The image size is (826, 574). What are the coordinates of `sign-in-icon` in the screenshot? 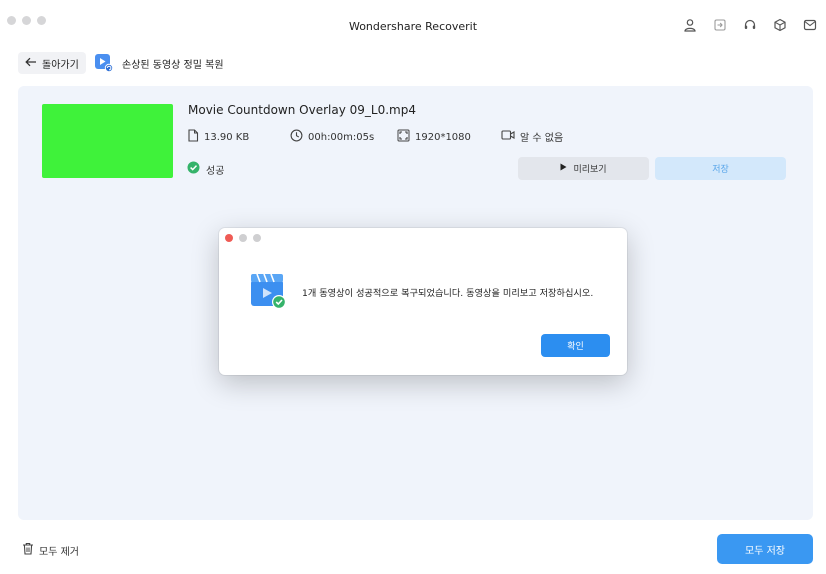 It's located at (720, 25).